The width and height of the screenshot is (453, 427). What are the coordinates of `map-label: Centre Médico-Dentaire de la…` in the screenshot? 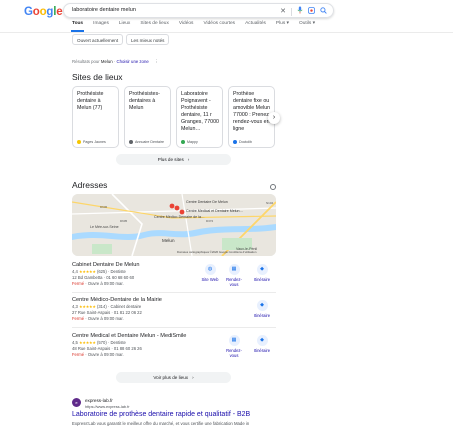 It's located at (179, 217).